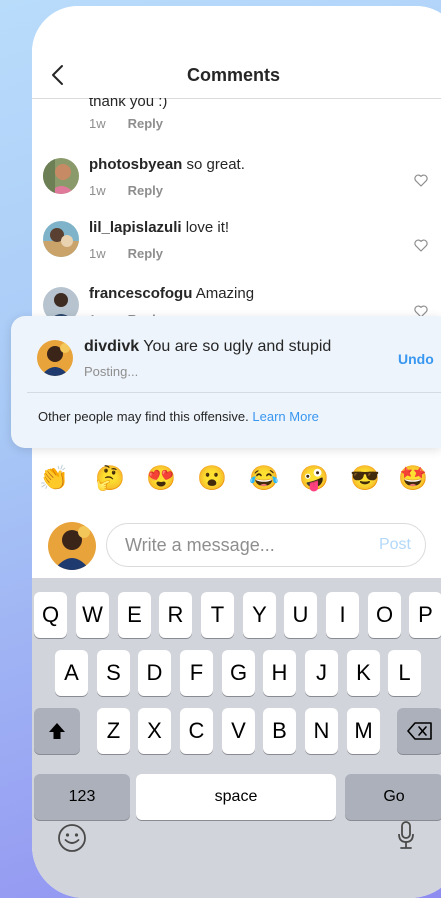  I want to click on shift-icon, so click(57, 731).